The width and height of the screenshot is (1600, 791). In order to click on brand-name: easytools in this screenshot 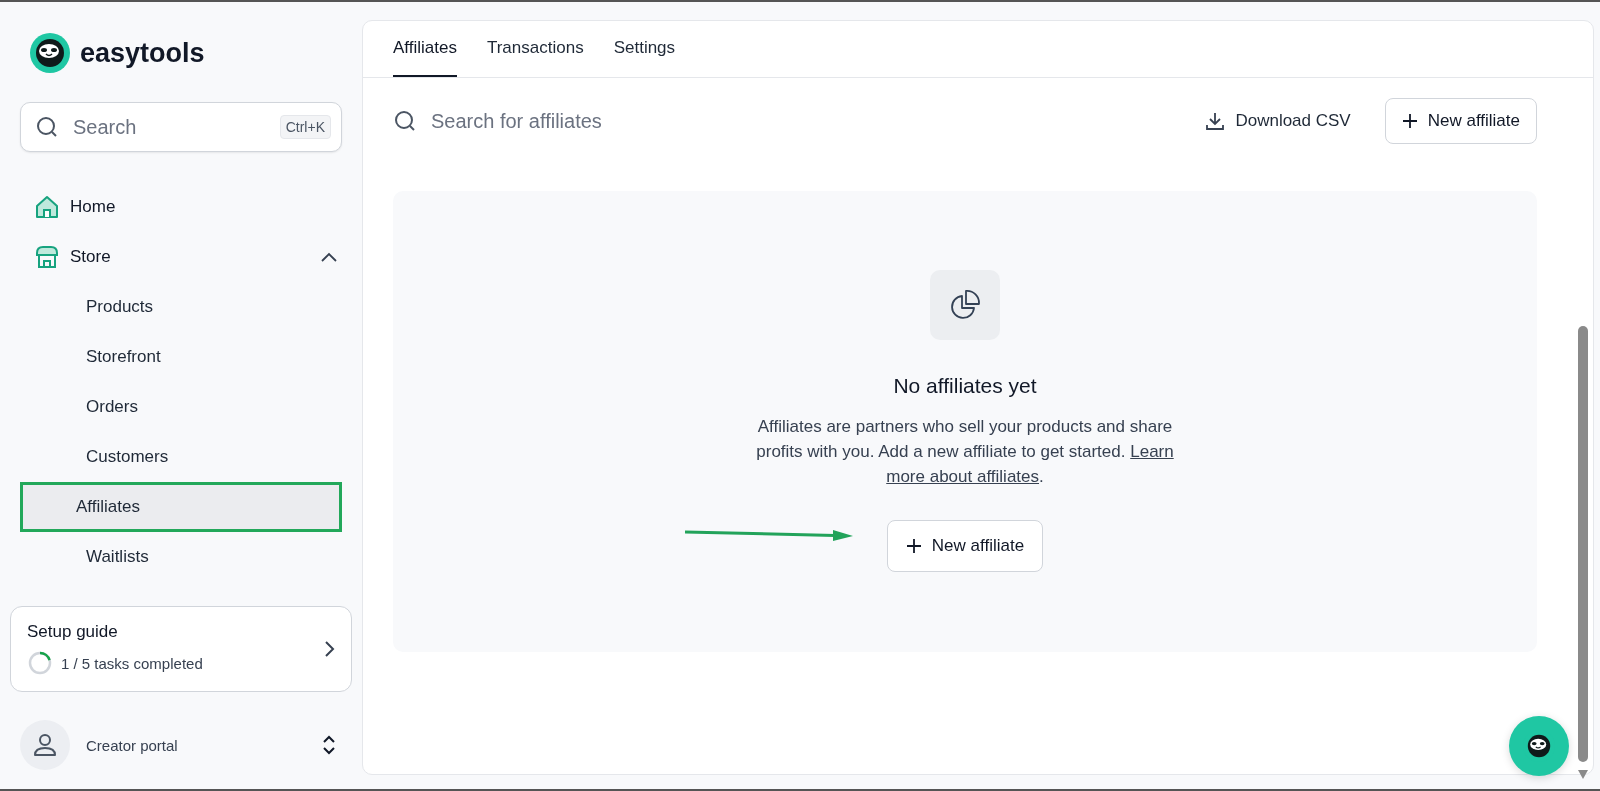, I will do `click(142, 53)`.